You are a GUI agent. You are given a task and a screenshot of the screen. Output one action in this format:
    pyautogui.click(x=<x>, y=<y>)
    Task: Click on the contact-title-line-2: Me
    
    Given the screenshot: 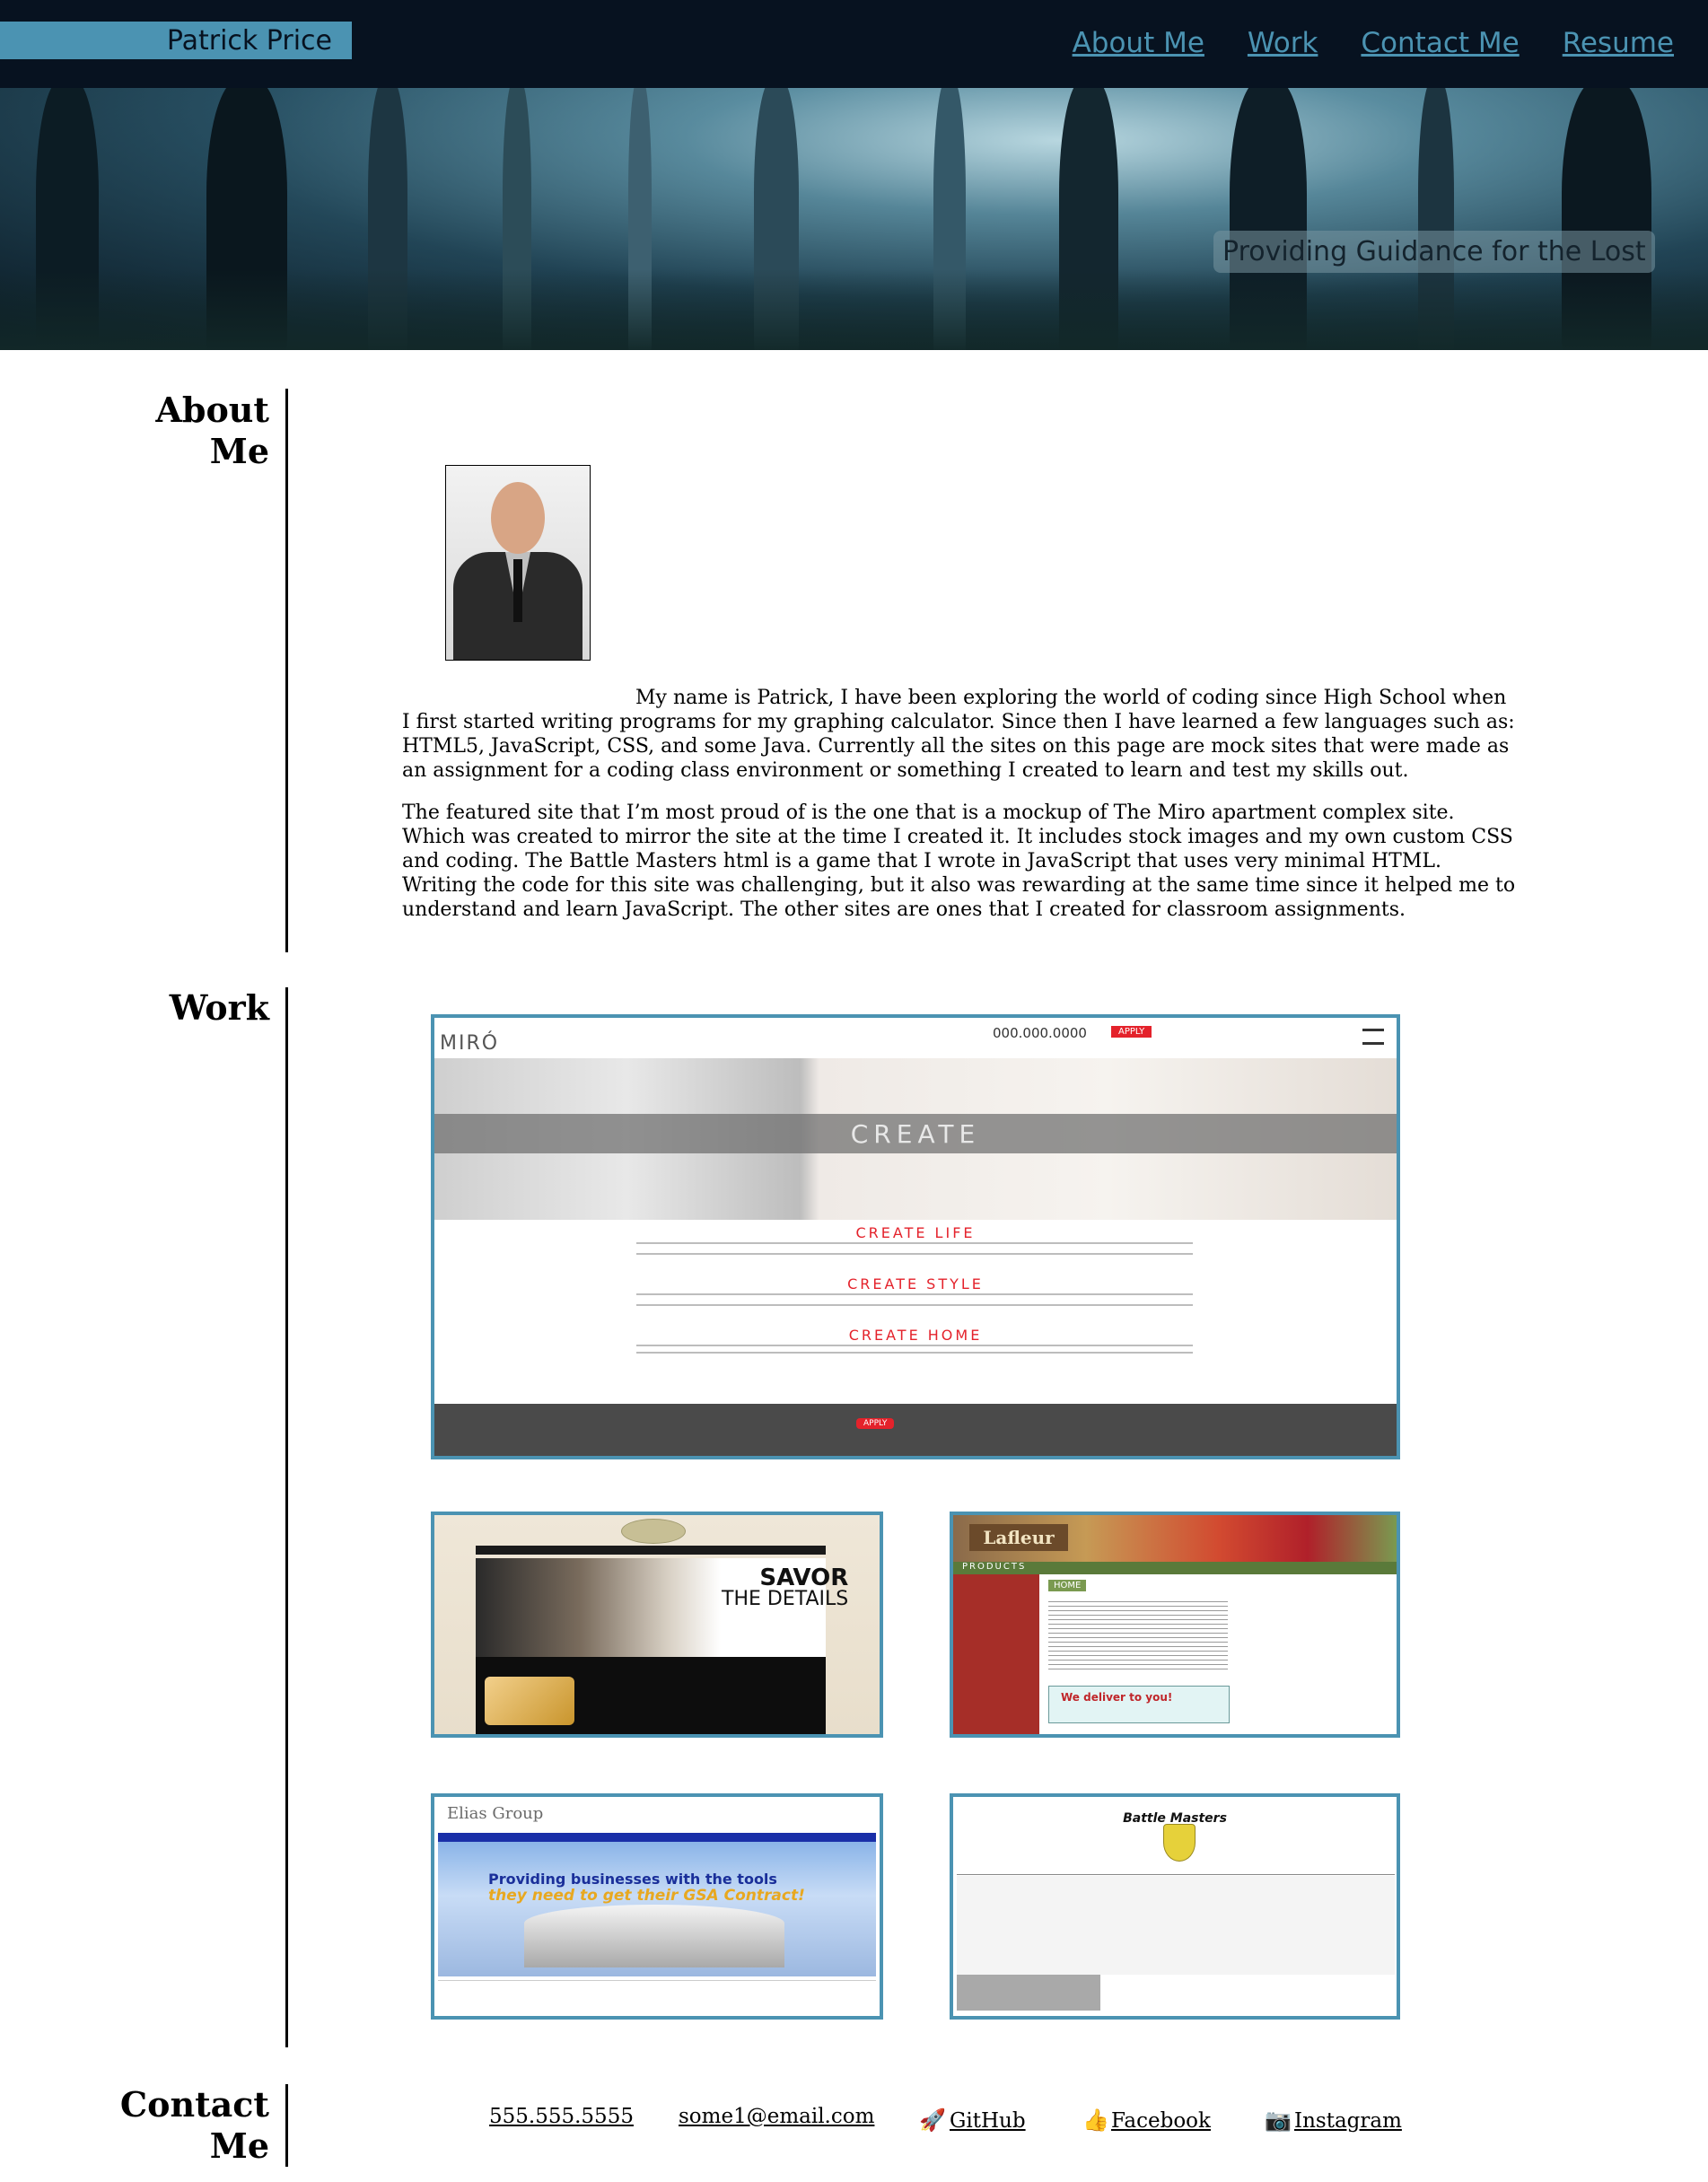 What is the action you would take?
    pyautogui.click(x=239, y=2145)
    